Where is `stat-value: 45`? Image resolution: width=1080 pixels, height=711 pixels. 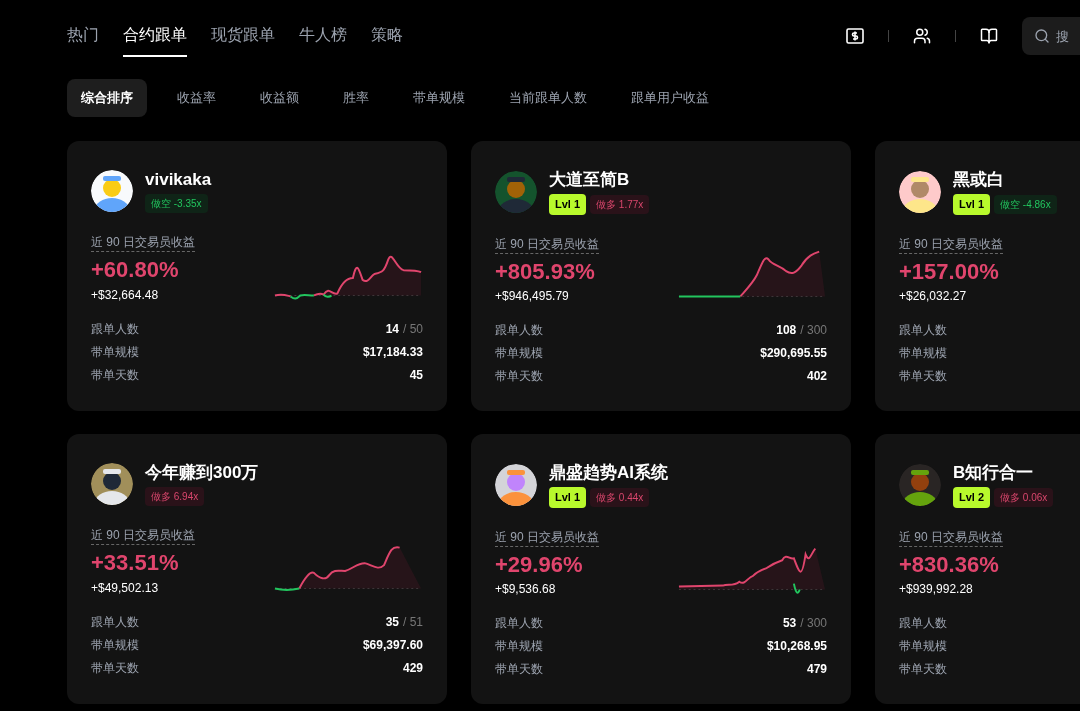
stat-value: 45 is located at coordinates (416, 375).